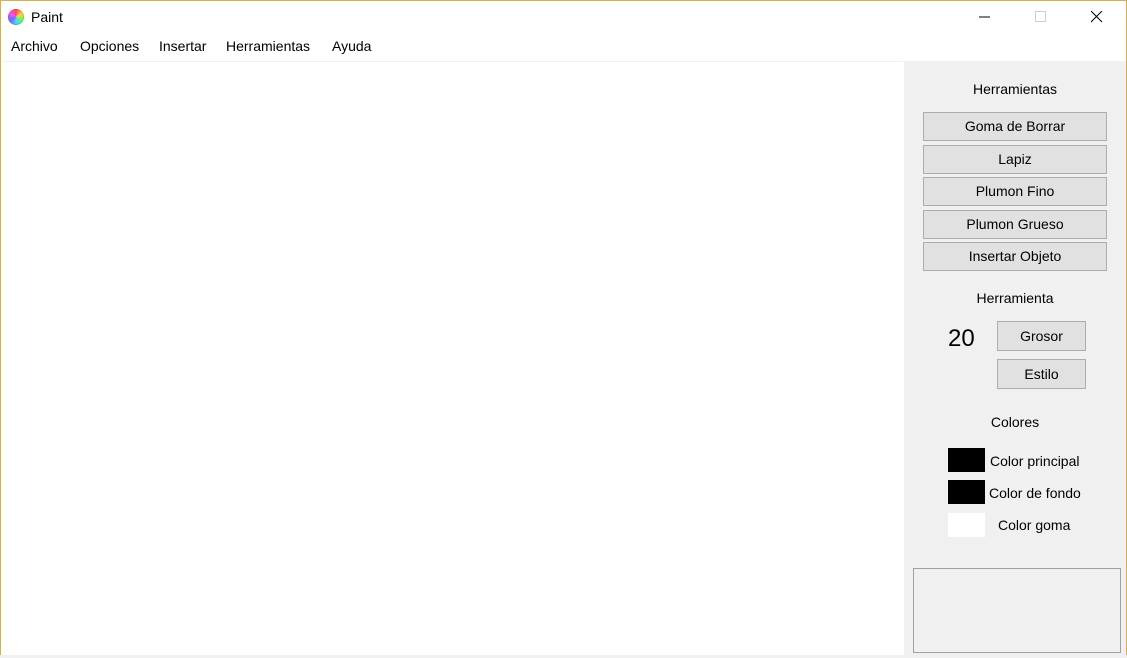 The image size is (1127, 658). Describe the element at coordinates (268, 46) in the screenshot. I see `menu-herramientas: Herramientas` at that location.